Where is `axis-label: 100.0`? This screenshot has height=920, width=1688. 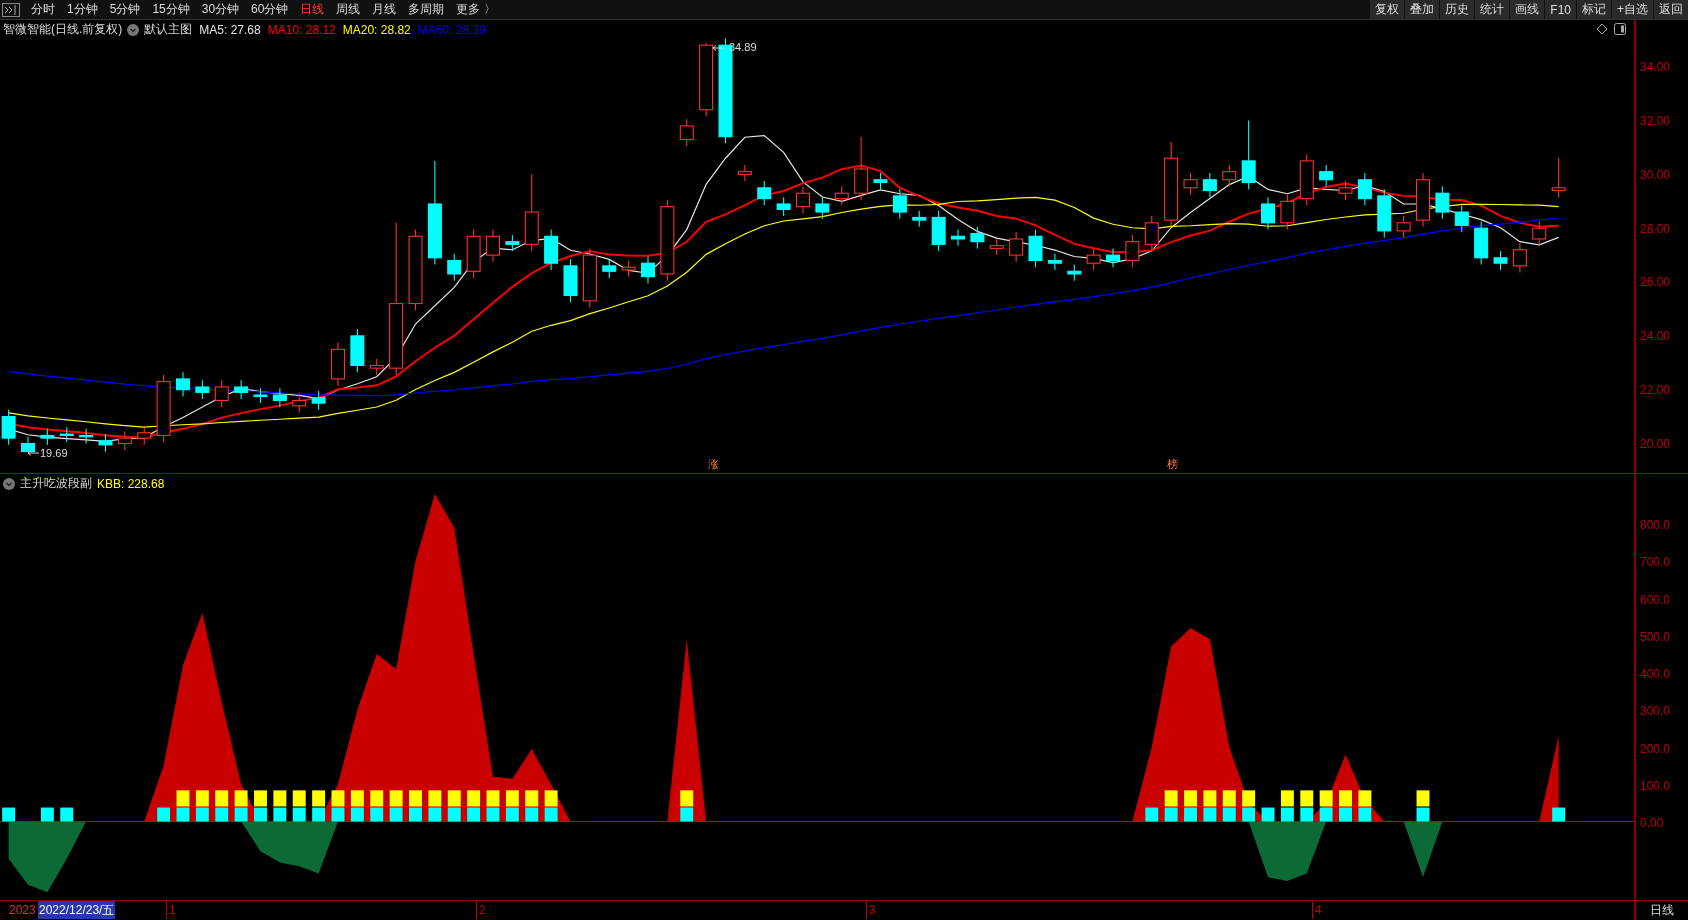
axis-label: 100.0 is located at coordinates (1655, 785).